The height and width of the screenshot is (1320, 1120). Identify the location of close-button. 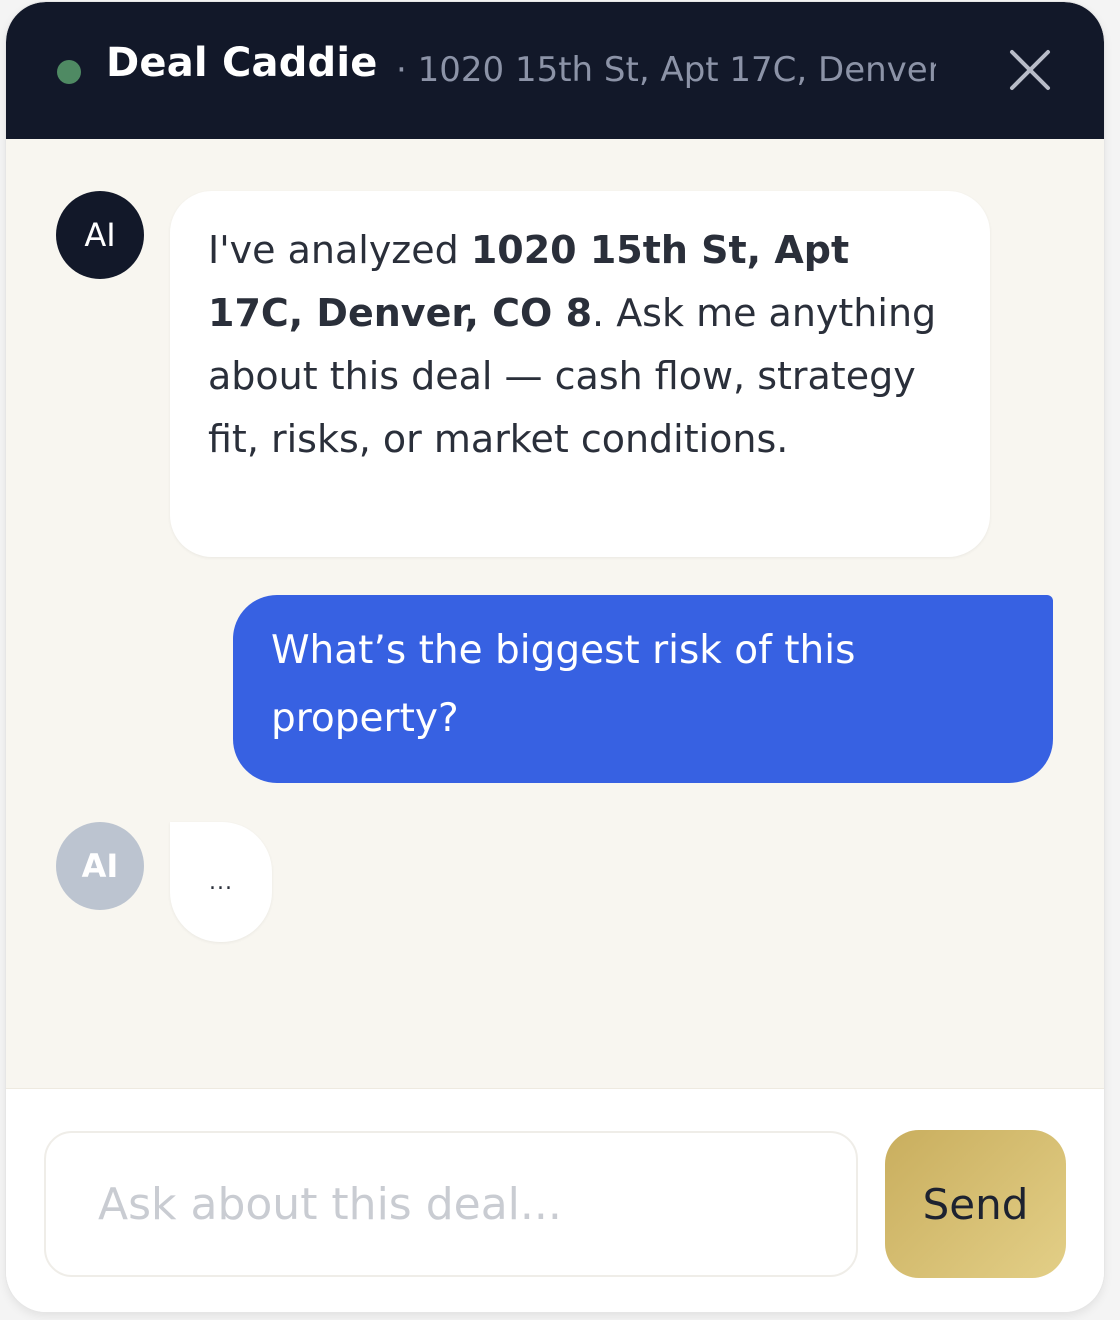
(1030, 70).